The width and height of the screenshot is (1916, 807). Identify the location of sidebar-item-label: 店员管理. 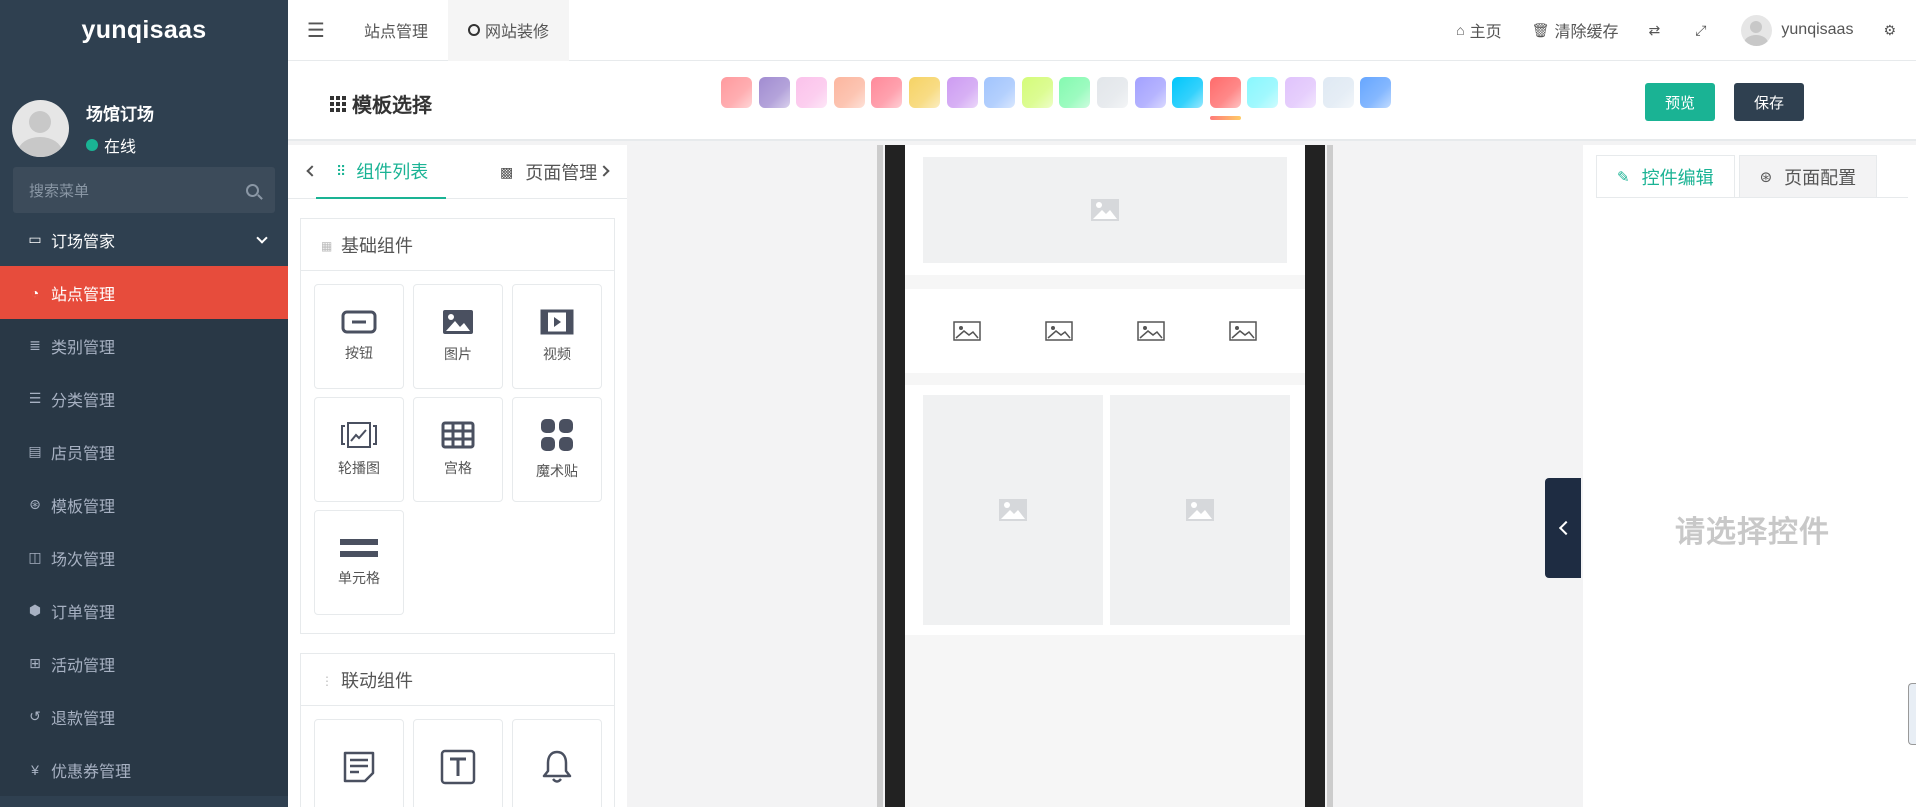
(83, 454).